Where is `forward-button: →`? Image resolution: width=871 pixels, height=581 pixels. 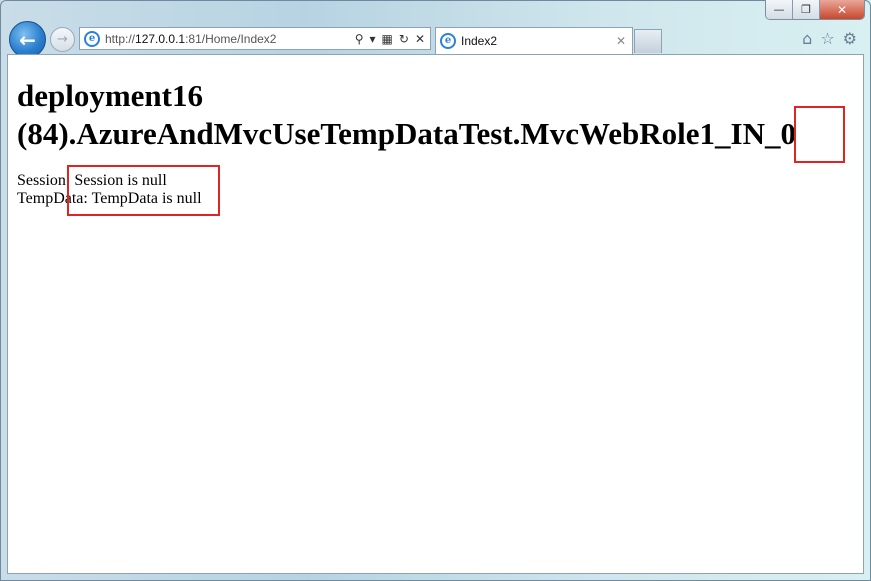
forward-button: → is located at coordinates (62, 39).